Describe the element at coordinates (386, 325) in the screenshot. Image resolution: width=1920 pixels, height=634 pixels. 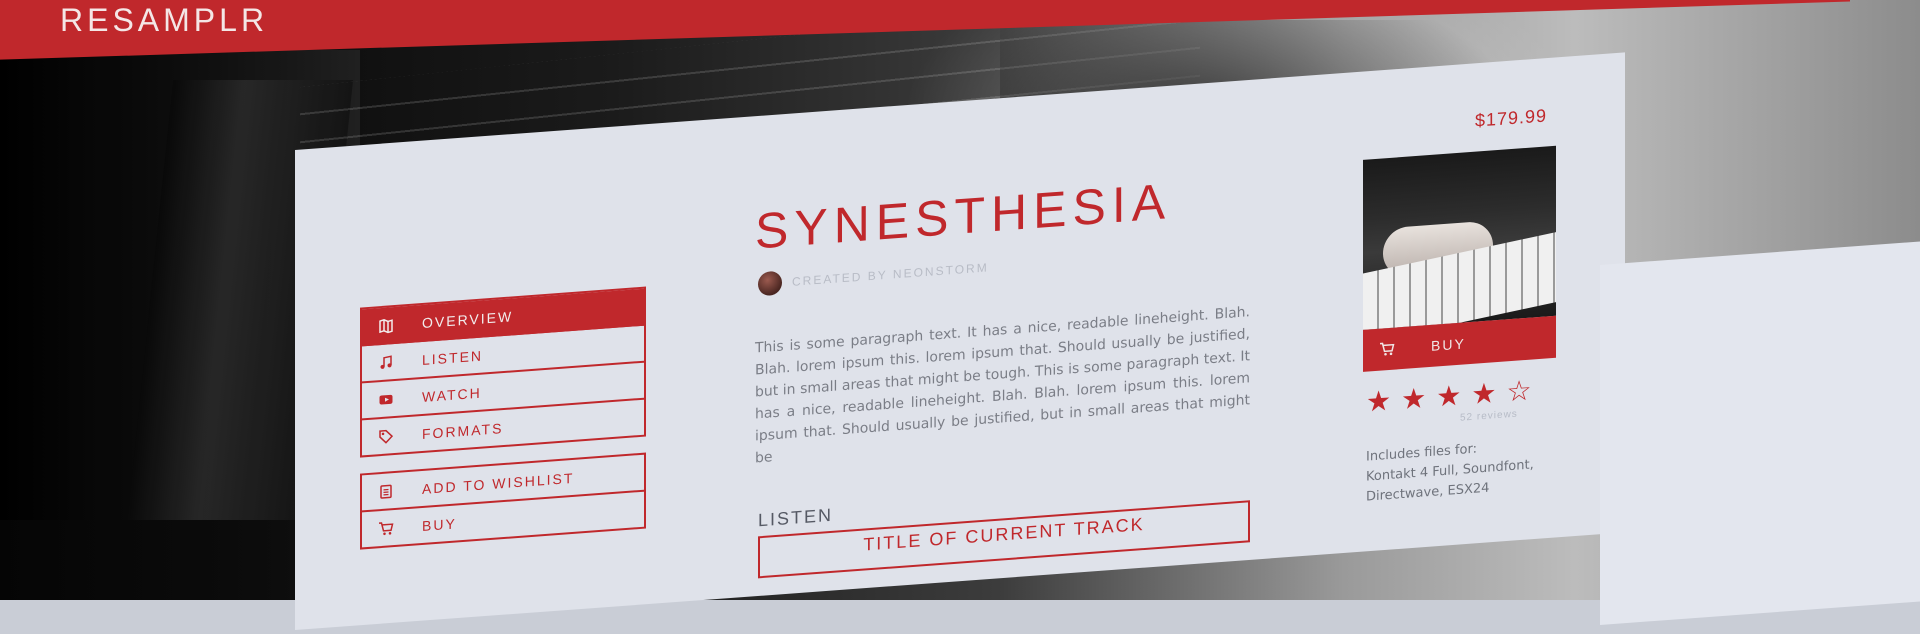
I see `map-icon` at that location.